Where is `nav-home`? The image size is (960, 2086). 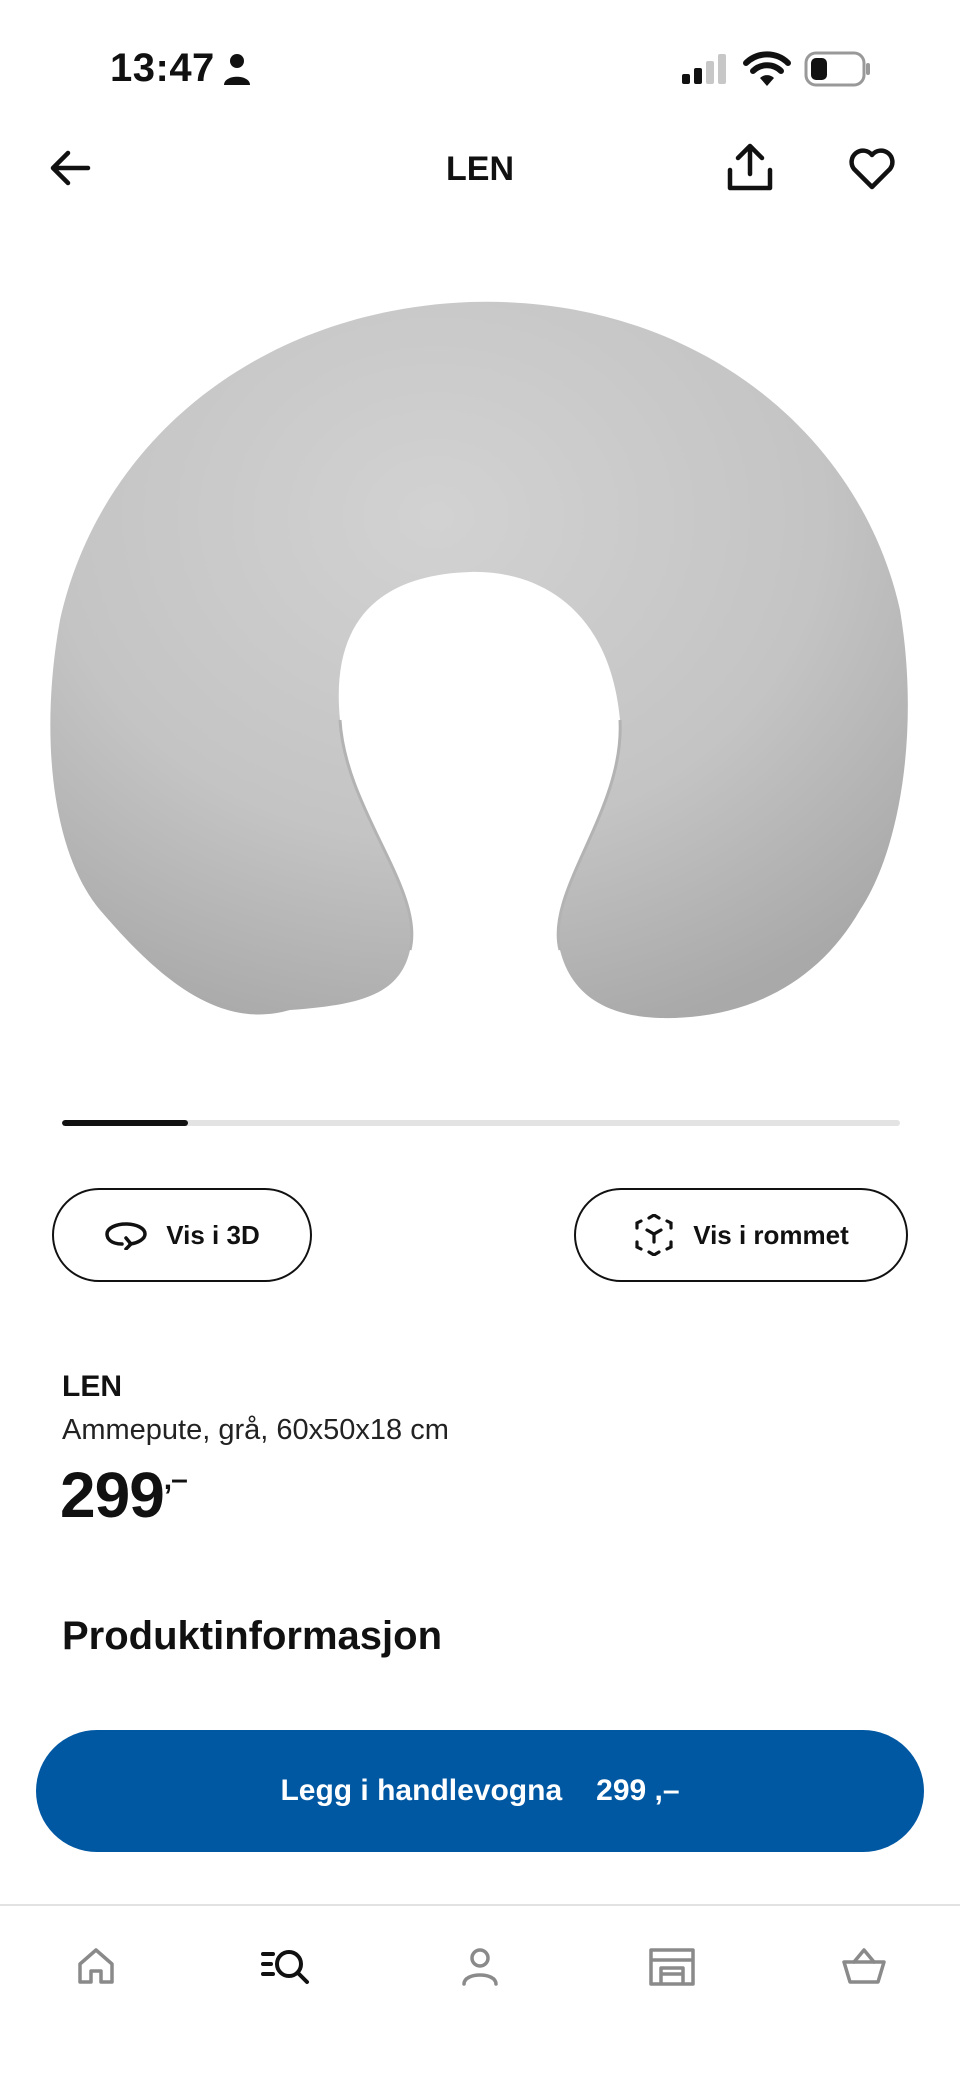
nav-home is located at coordinates (96, 1966).